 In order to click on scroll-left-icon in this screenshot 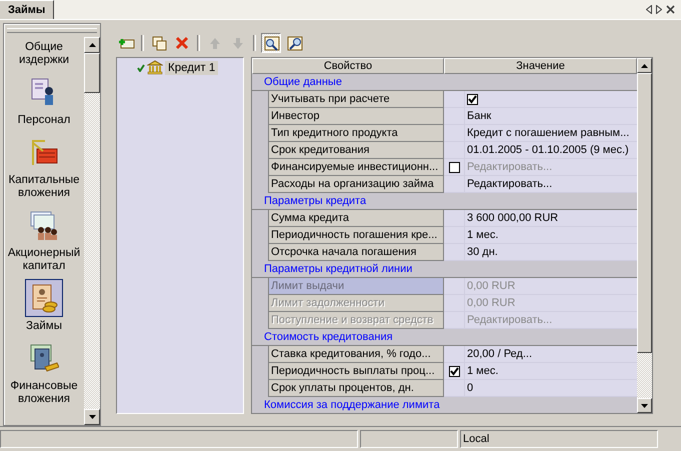, I will do `click(649, 9)`.